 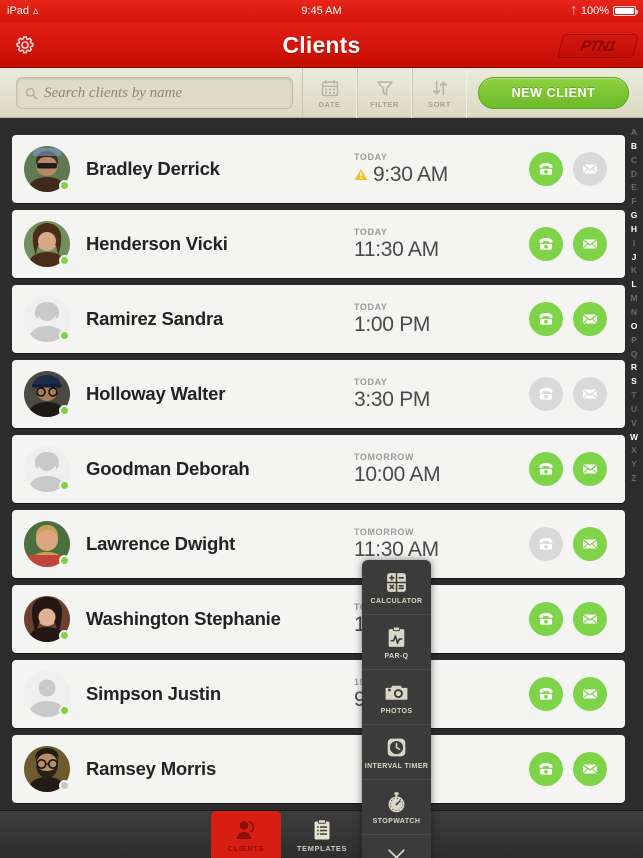 I want to click on search-input, so click(x=164, y=93).